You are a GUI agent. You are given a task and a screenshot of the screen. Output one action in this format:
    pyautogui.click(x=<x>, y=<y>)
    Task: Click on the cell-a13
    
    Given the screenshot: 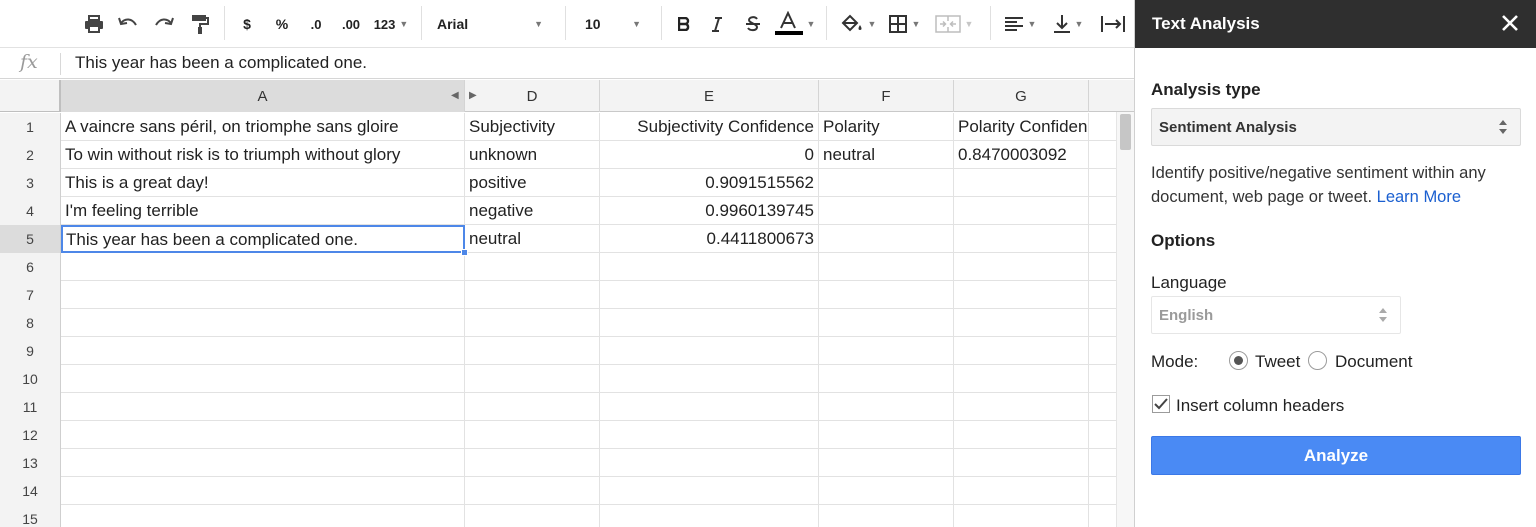 What is the action you would take?
    pyautogui.click(x=263, y=463)
    